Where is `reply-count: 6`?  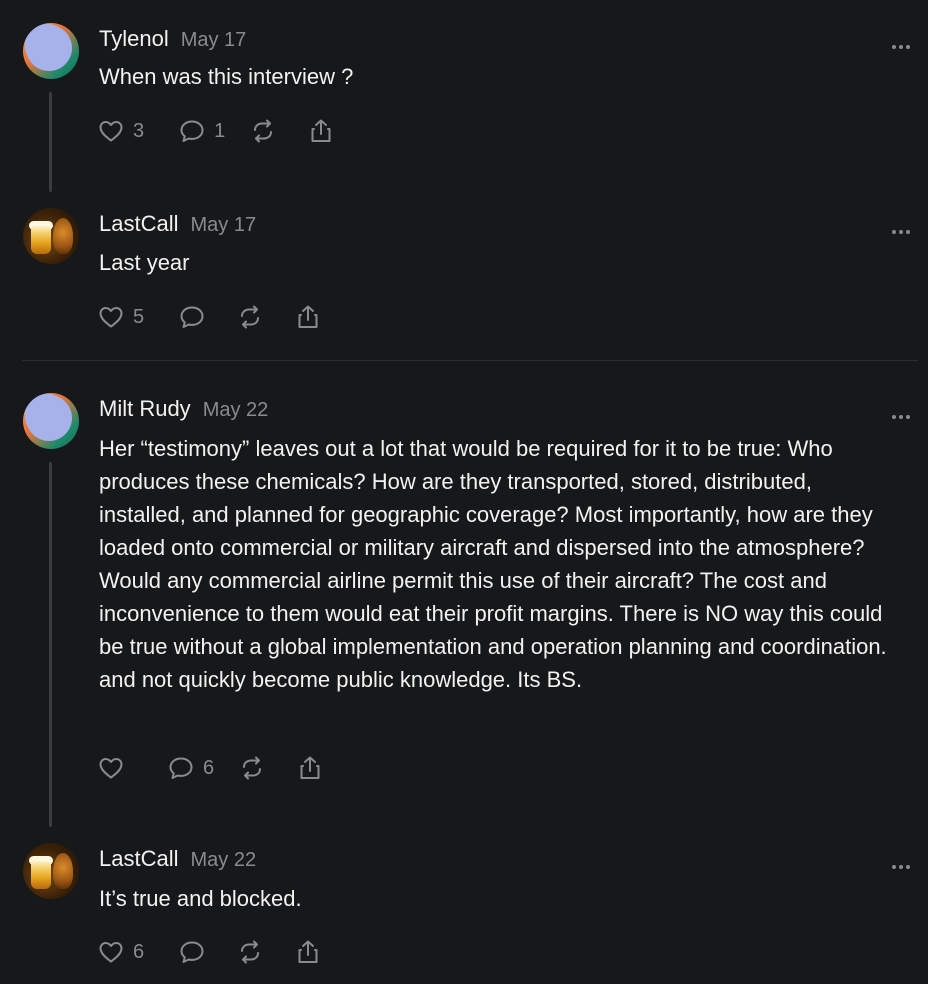 reply-count: 6 is located at coordinates (209, 767).